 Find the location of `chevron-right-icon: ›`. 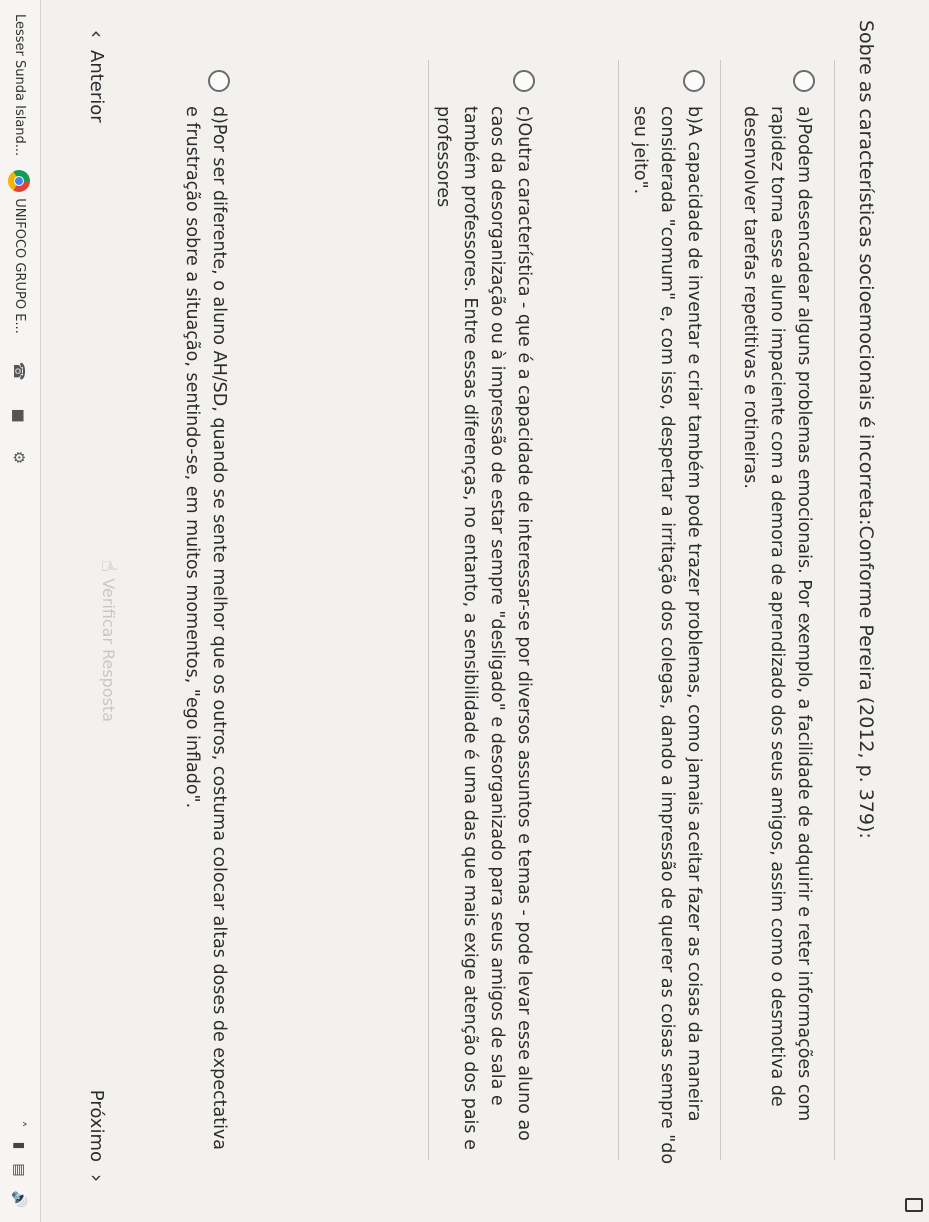

chevron-right-icon: › is located at coordinates (97, 1178).